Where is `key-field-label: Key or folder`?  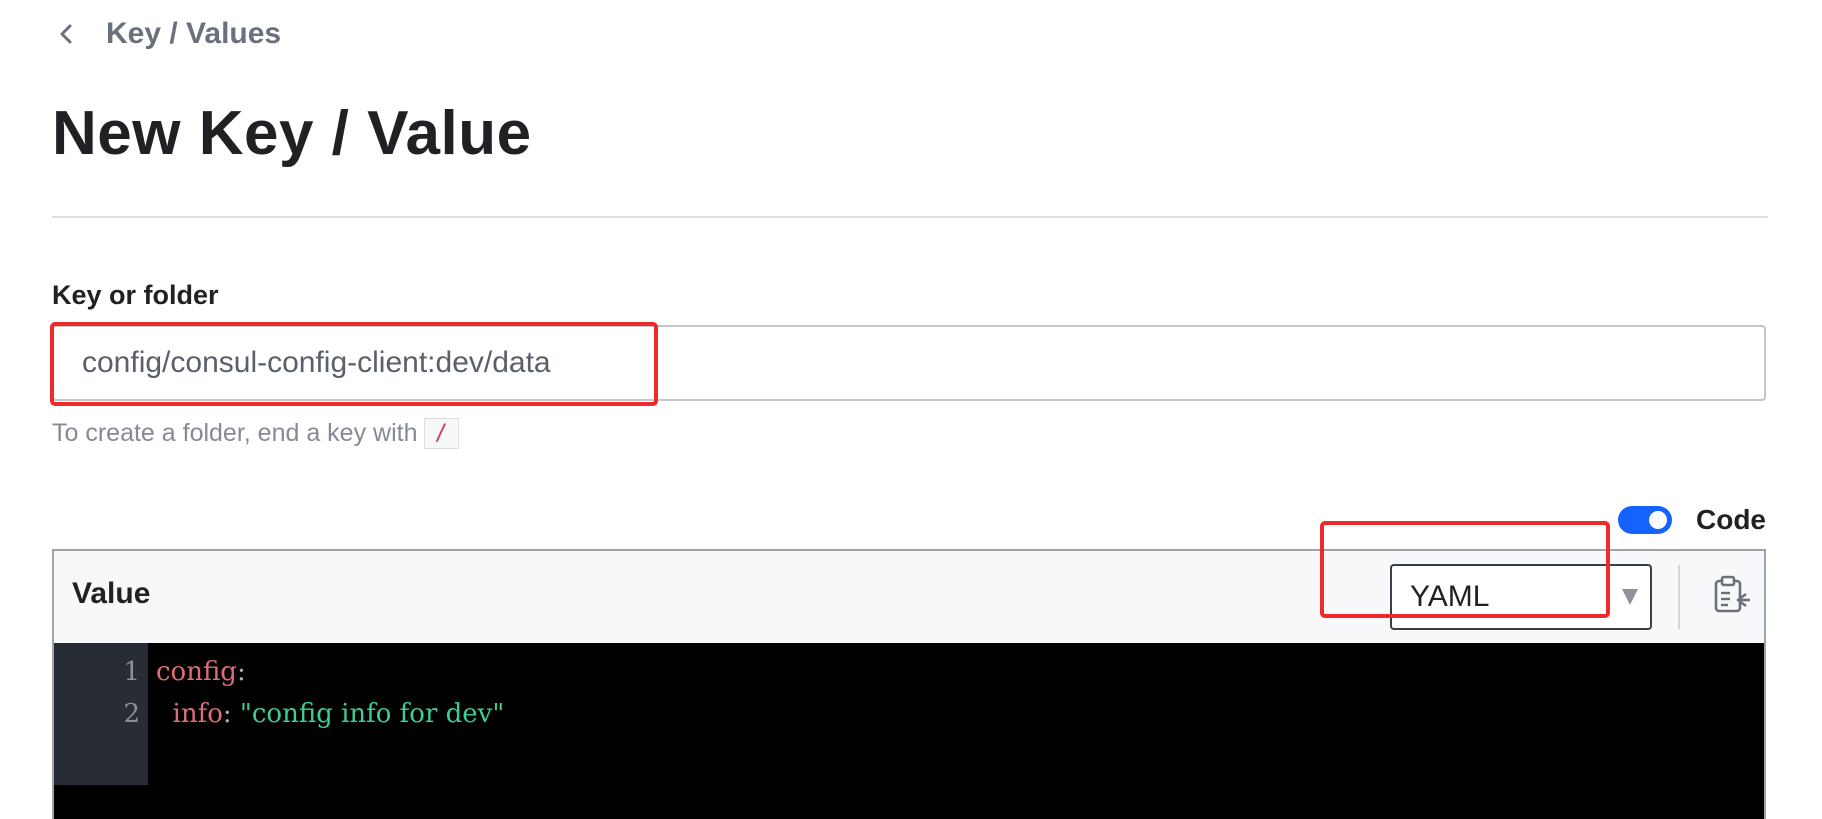 key-field-label: Key or folder is located at coordinates (135, 295).